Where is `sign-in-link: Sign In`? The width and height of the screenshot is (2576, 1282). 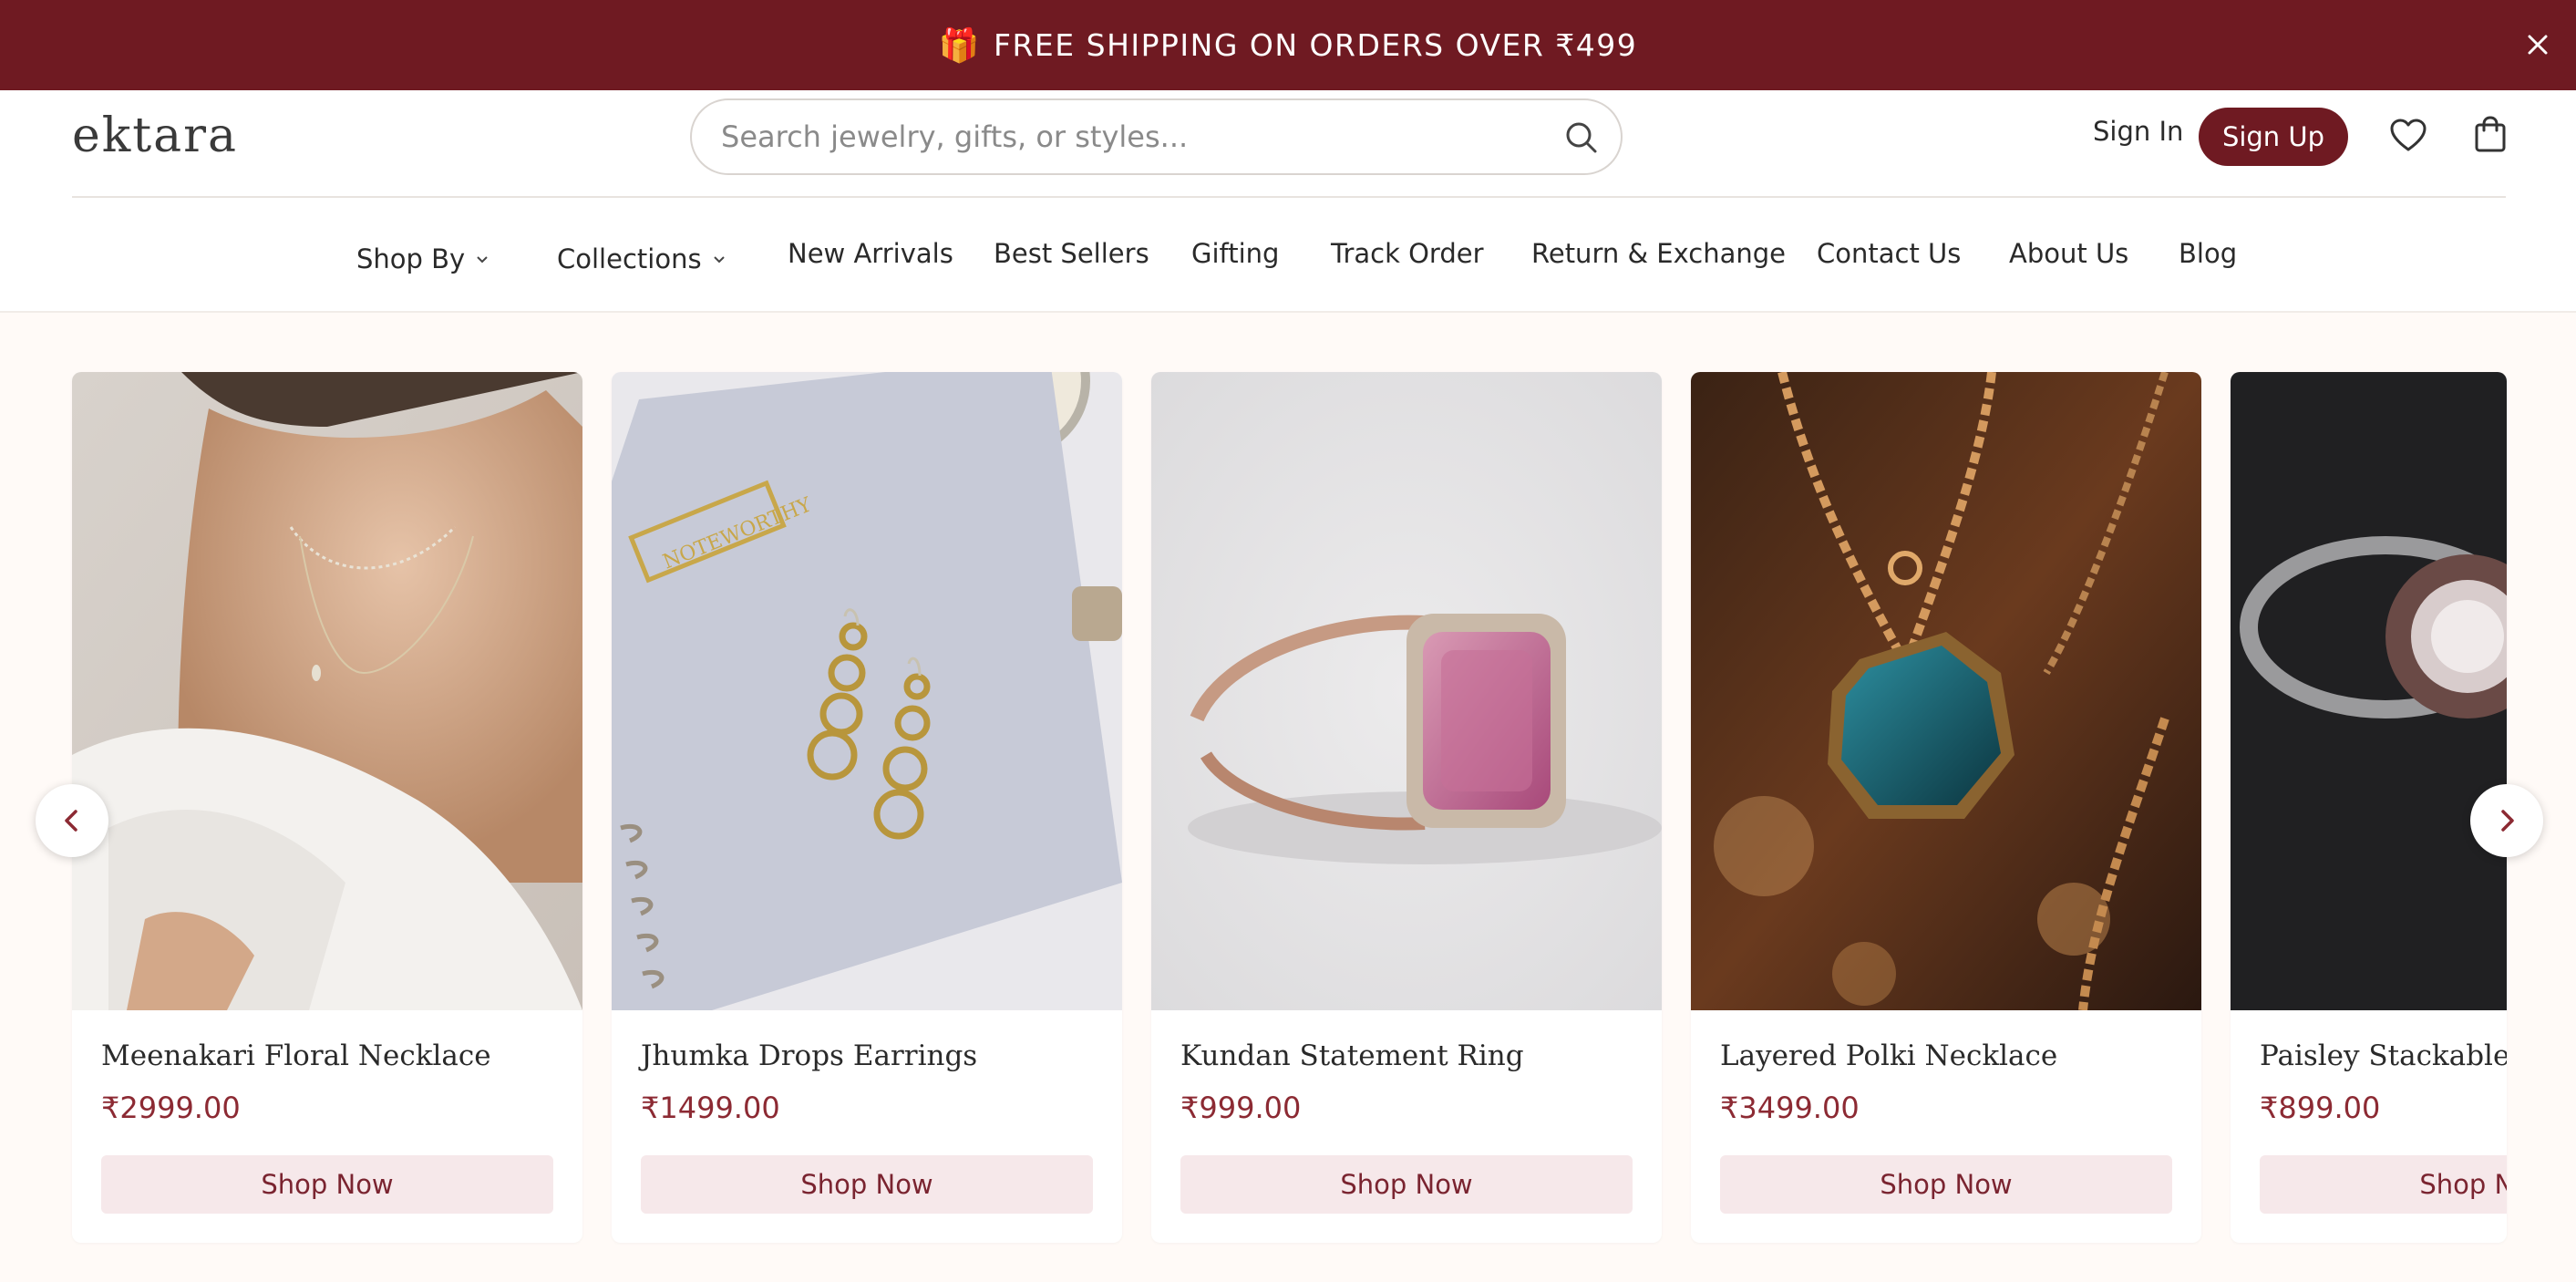 sign-in-link: Sign In is located at coordinates (2138, 131).